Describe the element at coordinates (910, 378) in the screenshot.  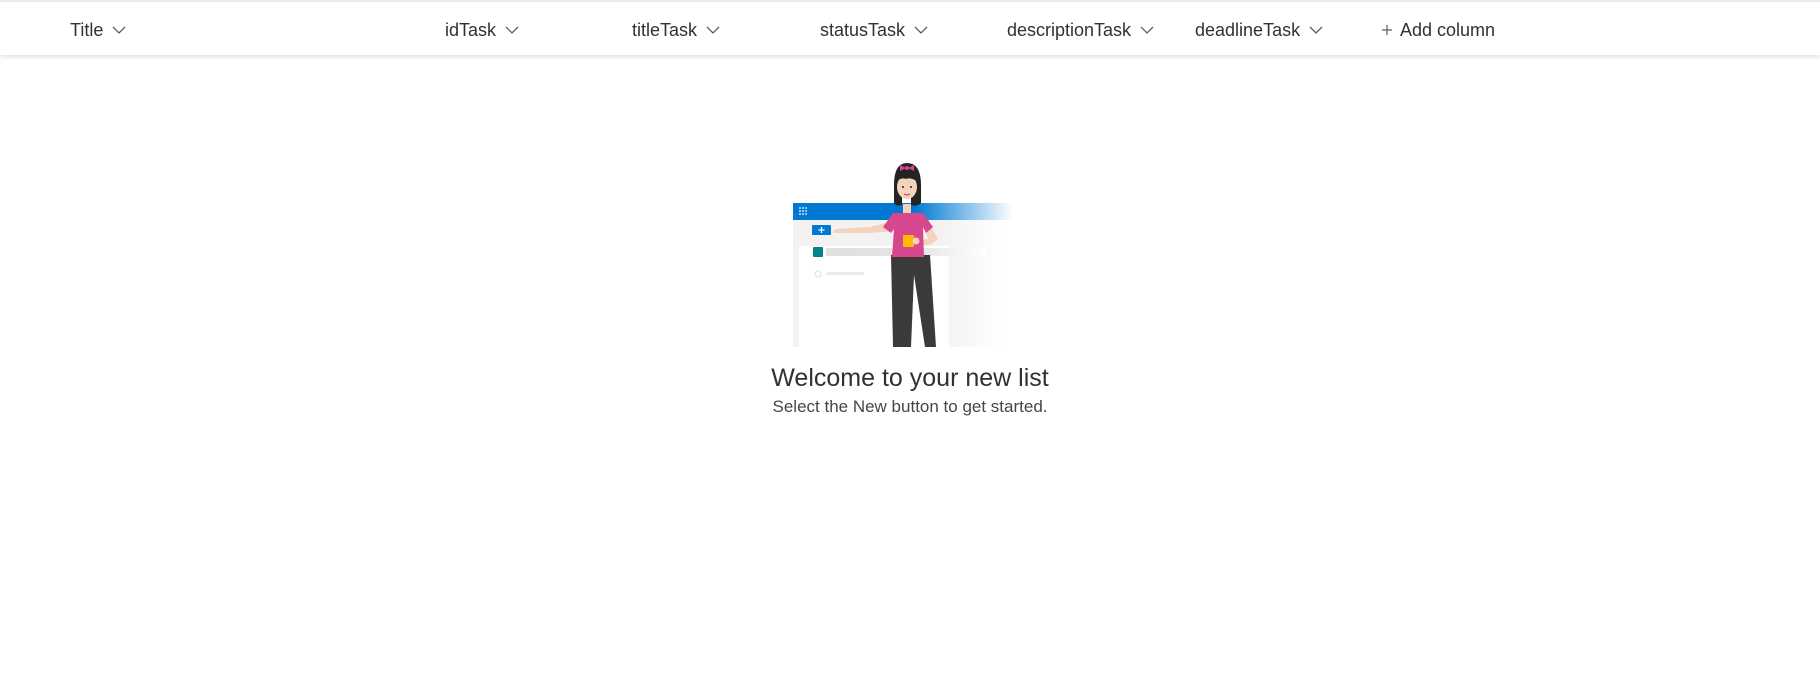
I see `empty-state-title: Welcome to your new list` at that location.